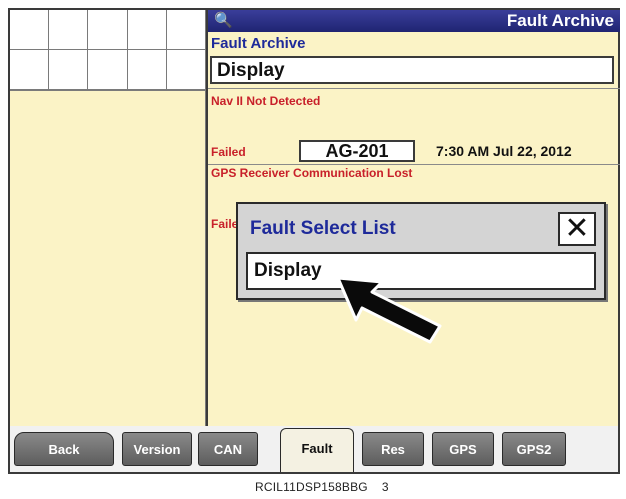  Describe the element at coordinates (157, 449) in the screenshot. I see `tab-version: Version` at that location.